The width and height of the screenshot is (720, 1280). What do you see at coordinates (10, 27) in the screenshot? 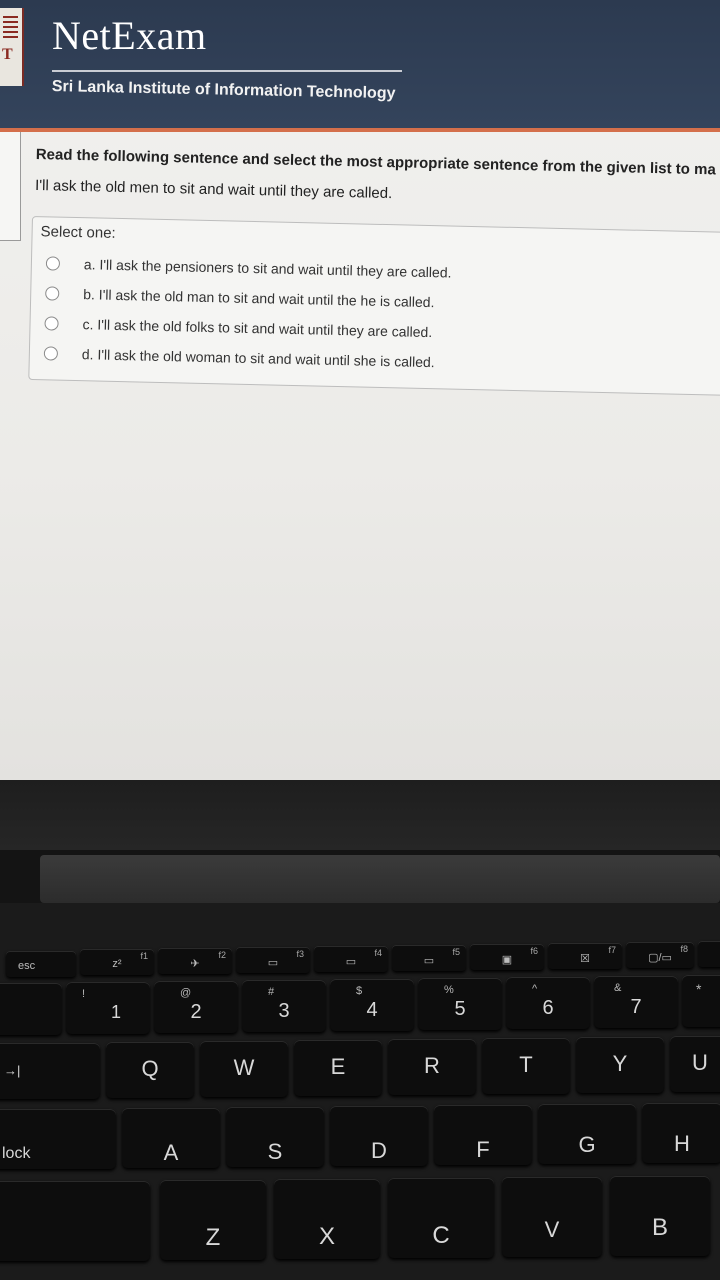
I see `logo-emblem` at bounding box center [10, 27].